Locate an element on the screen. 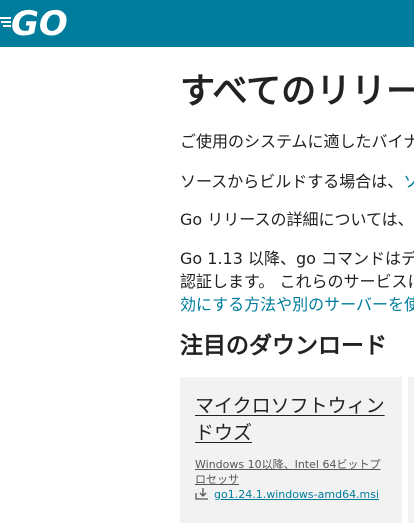  site-header: GO is located at coordinates (207, 23).